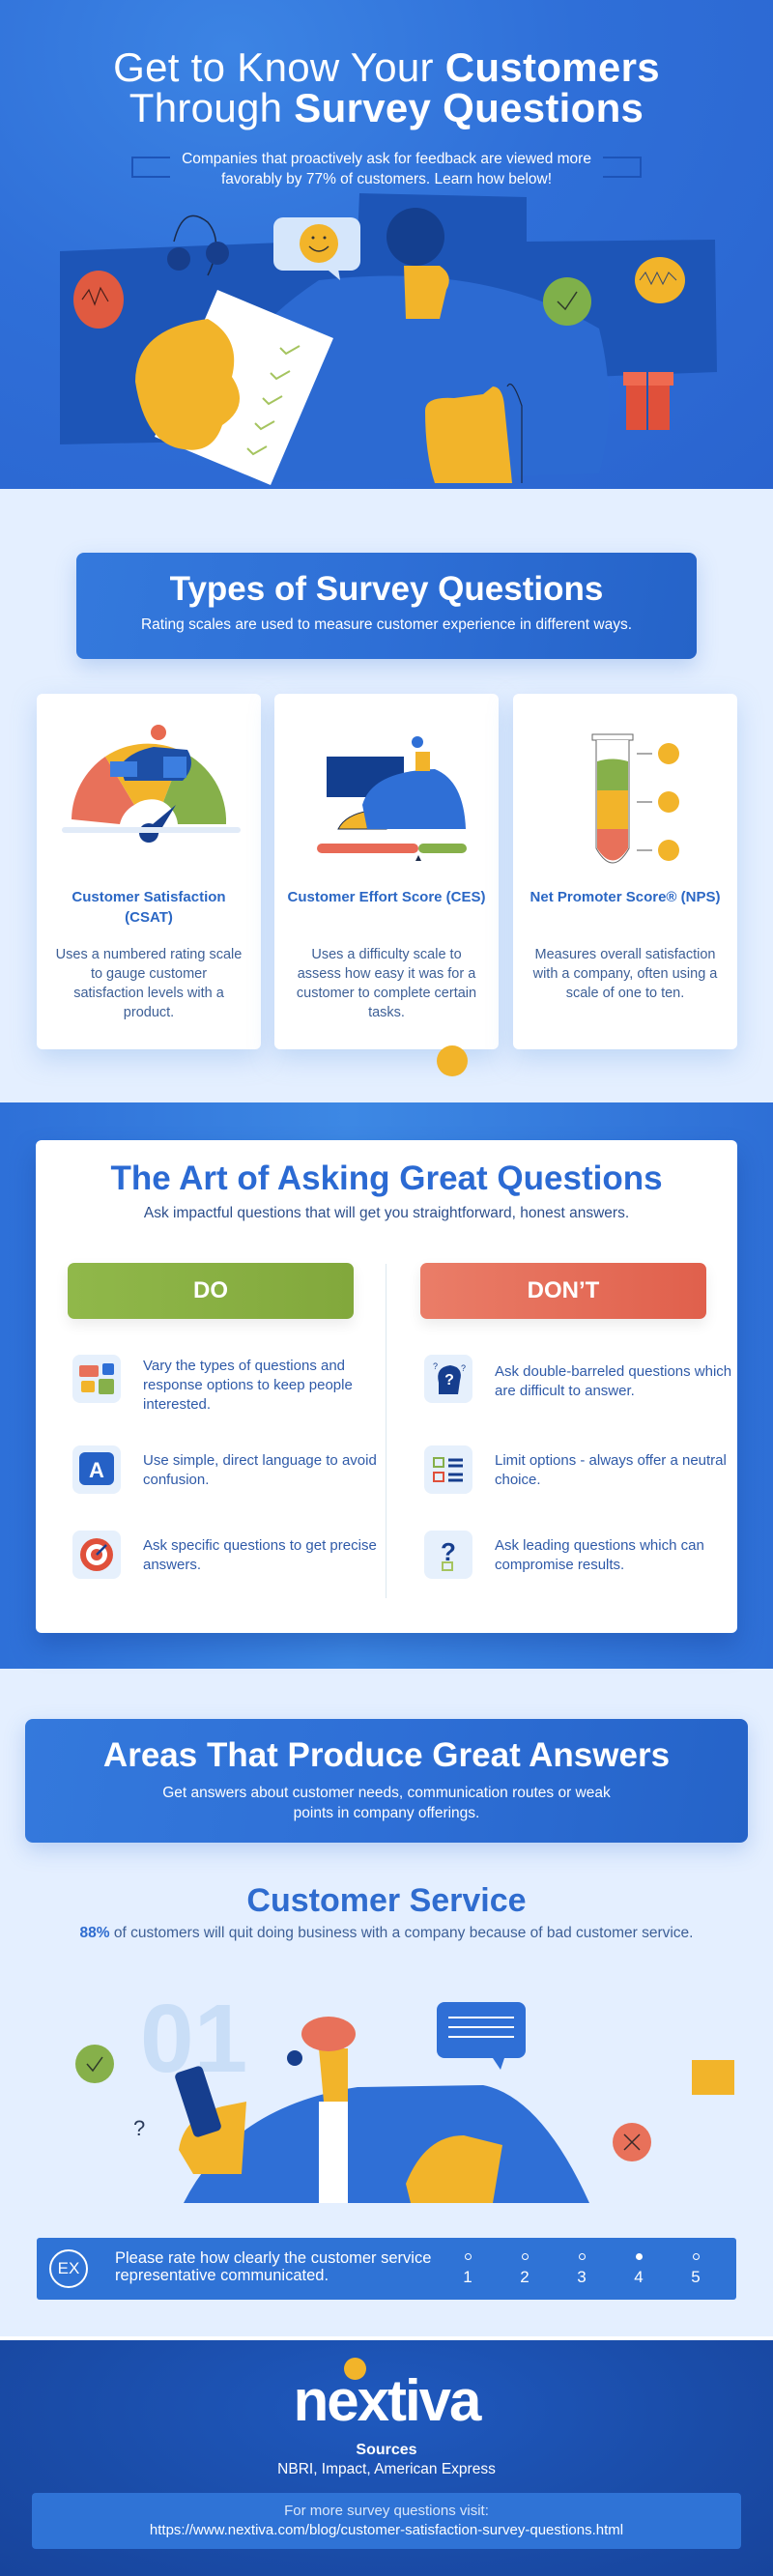  What do you see at coordinates (482, 2036) in the screenshot?
I see `chat-bubble-icon` at bounding box center [482, 2036].